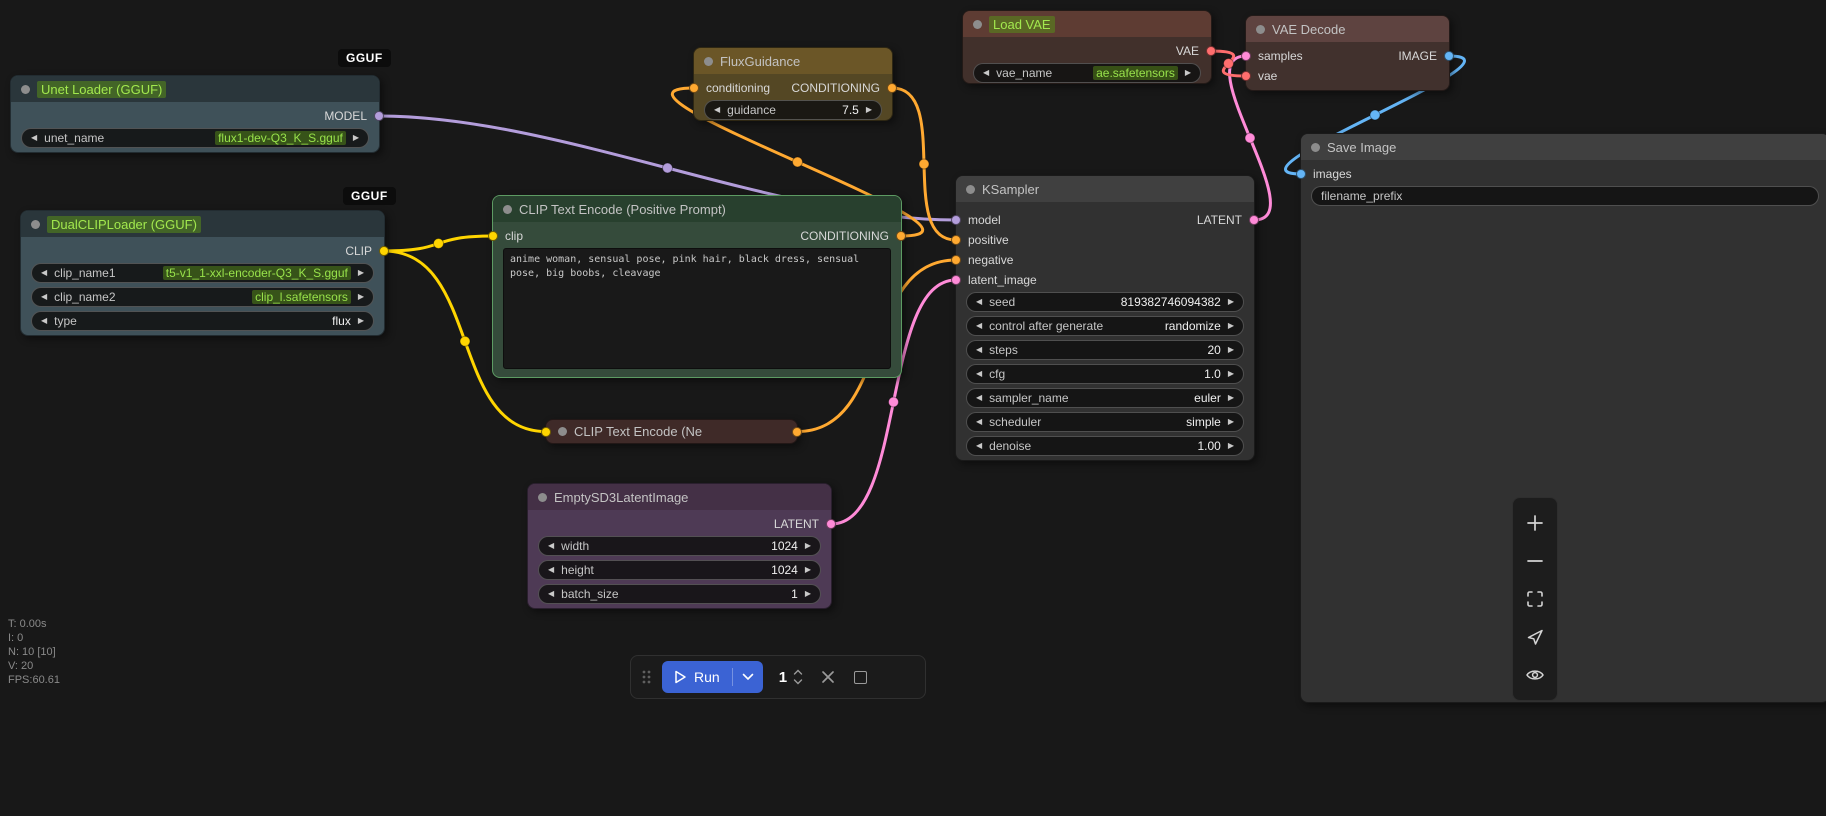 This screenshot has height=816, width=1826. I want to click on model-input-port, so click(956, 220).